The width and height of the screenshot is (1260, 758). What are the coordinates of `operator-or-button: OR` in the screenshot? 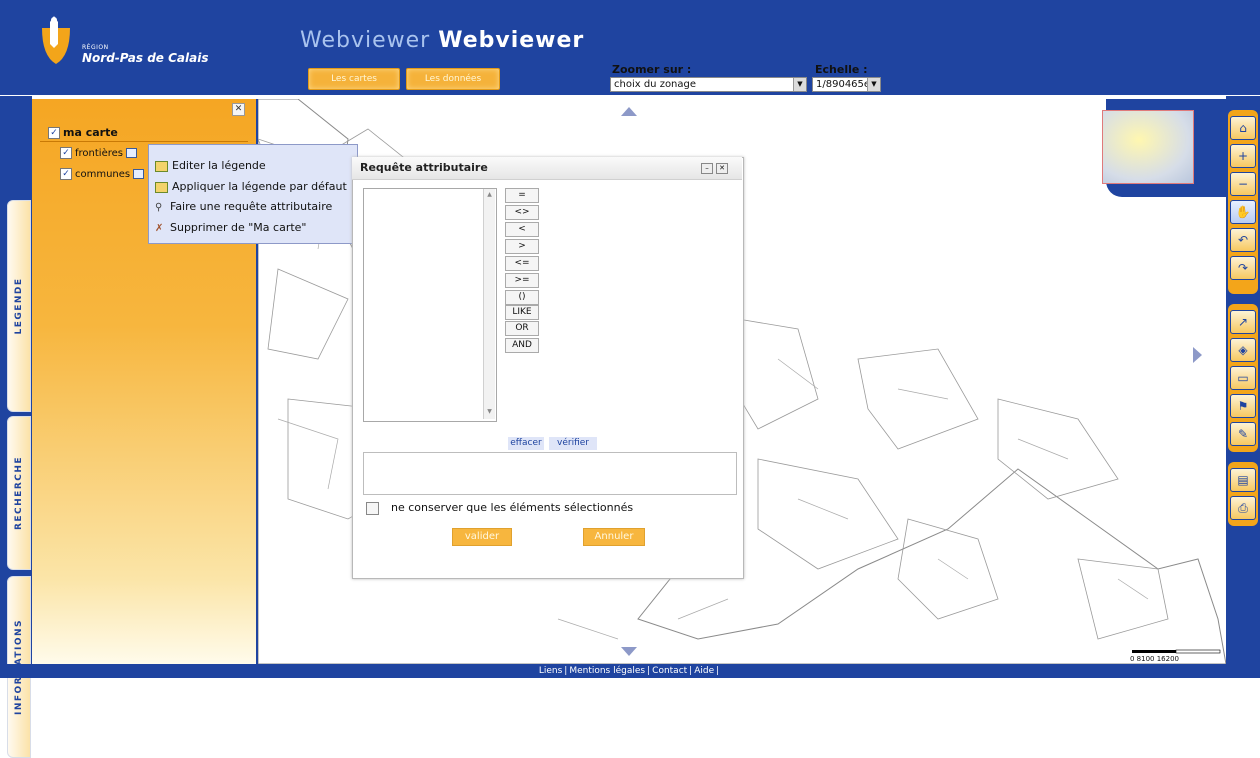 It's located at (522, 328).